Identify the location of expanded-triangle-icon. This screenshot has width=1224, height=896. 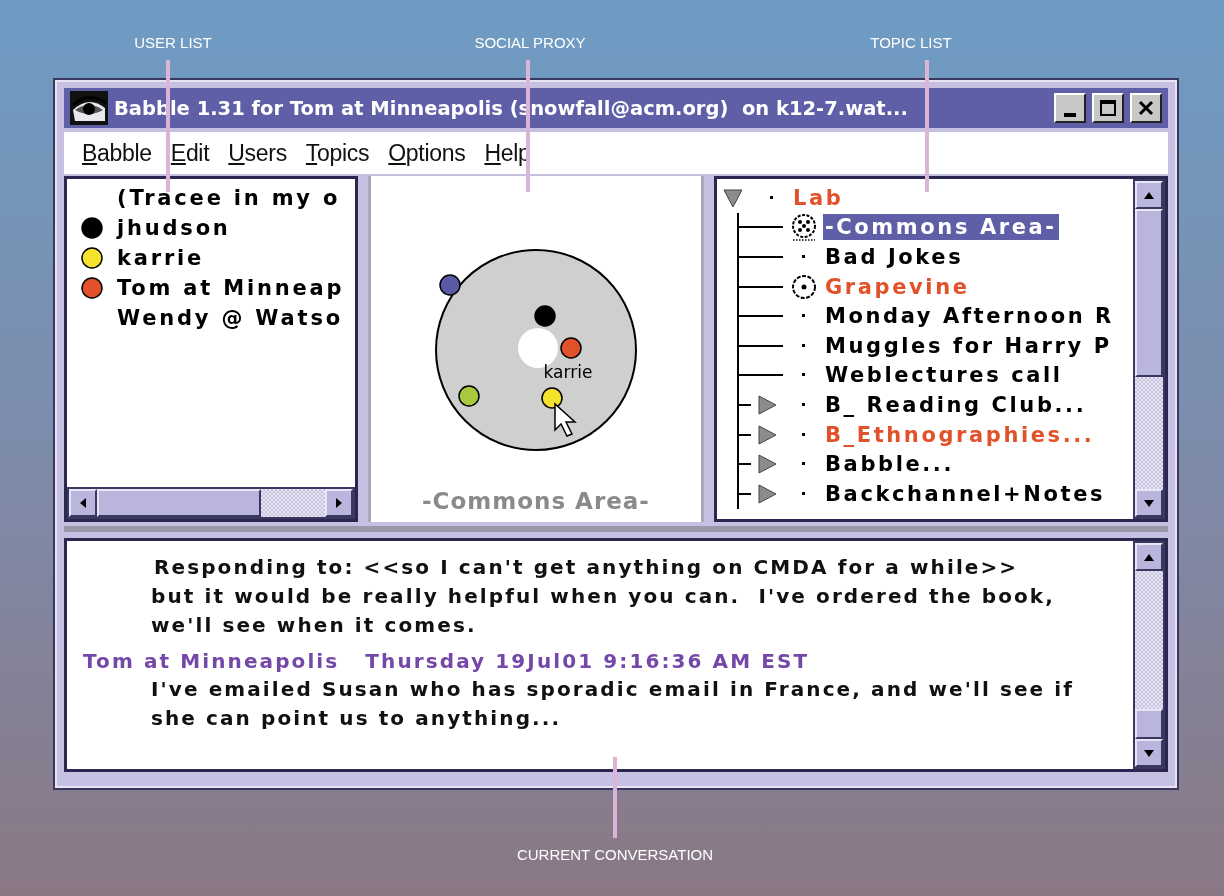
(733, 197).